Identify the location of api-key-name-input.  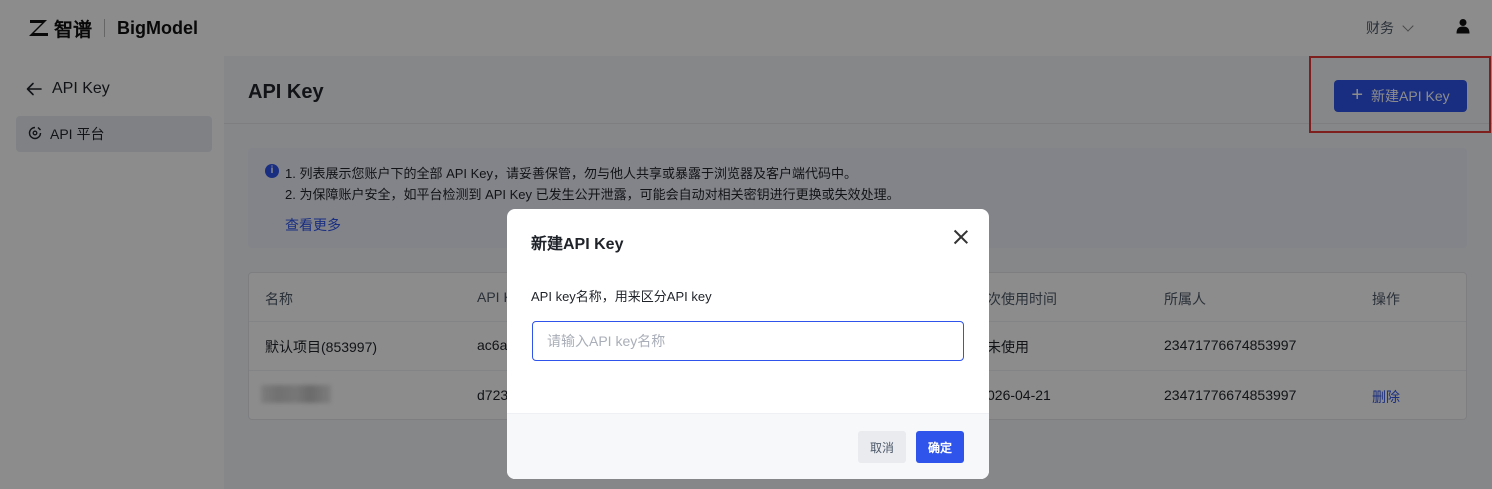
(748, 341).